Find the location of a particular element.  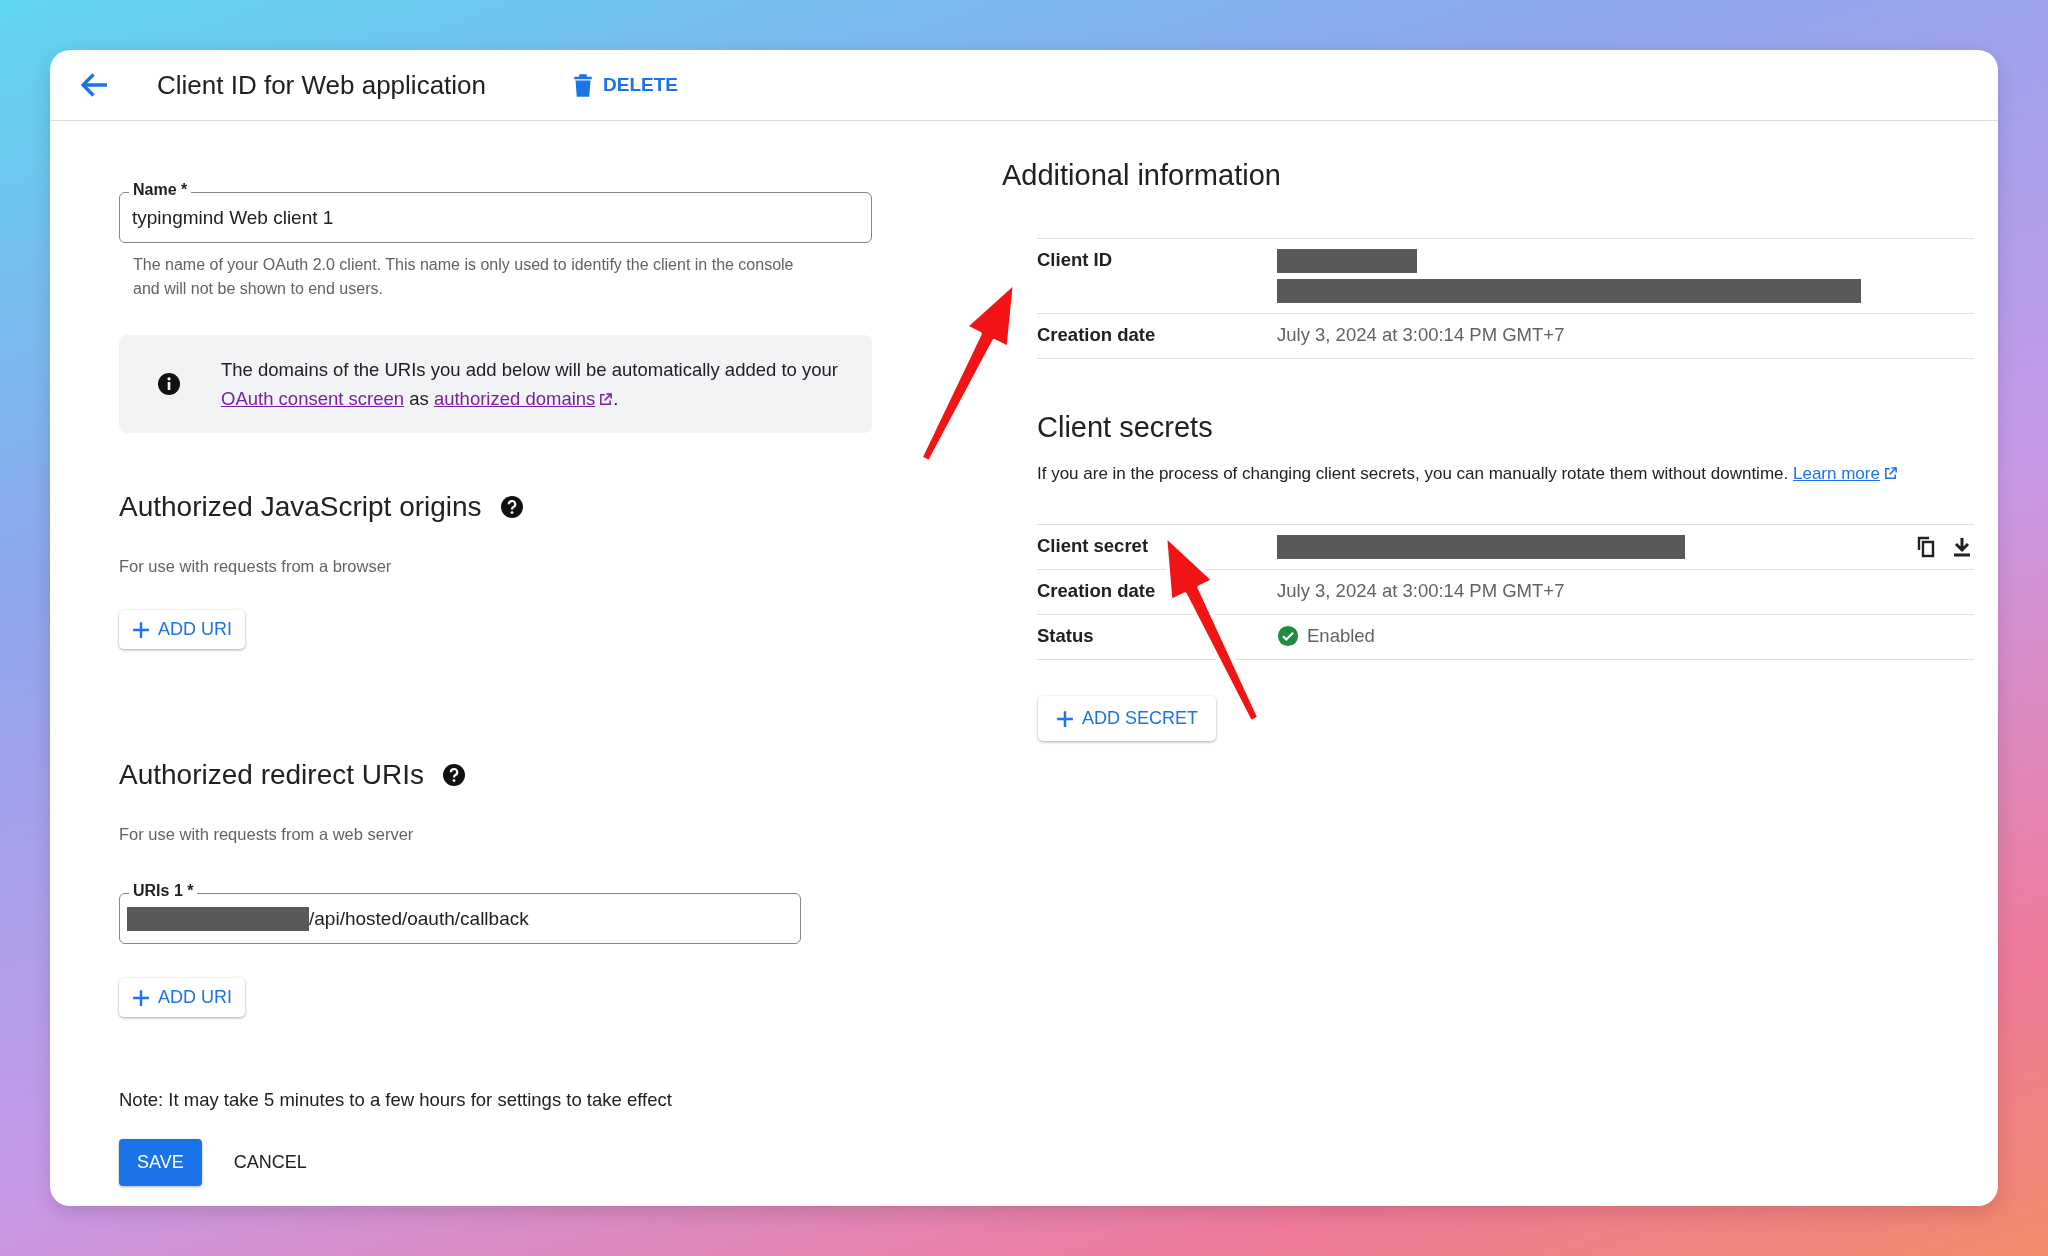

link: OAuth consent screen is located at coordinates (313, 398).